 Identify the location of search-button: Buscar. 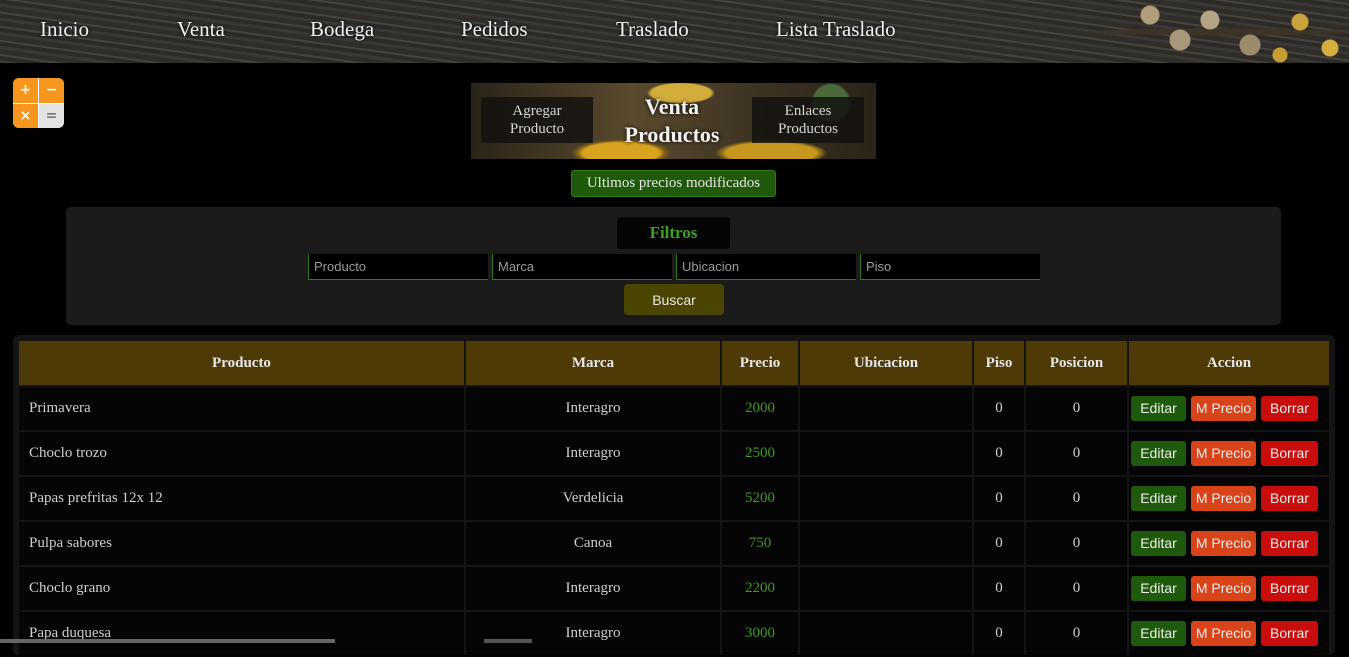
(674, 299).